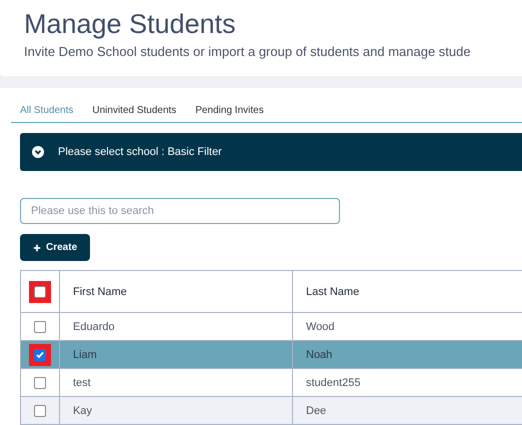 This screenshot has width=522, height=425. Describe the element at coordinates (407, 291) in the screenshot. I see `column-header: Last Name` at that location.